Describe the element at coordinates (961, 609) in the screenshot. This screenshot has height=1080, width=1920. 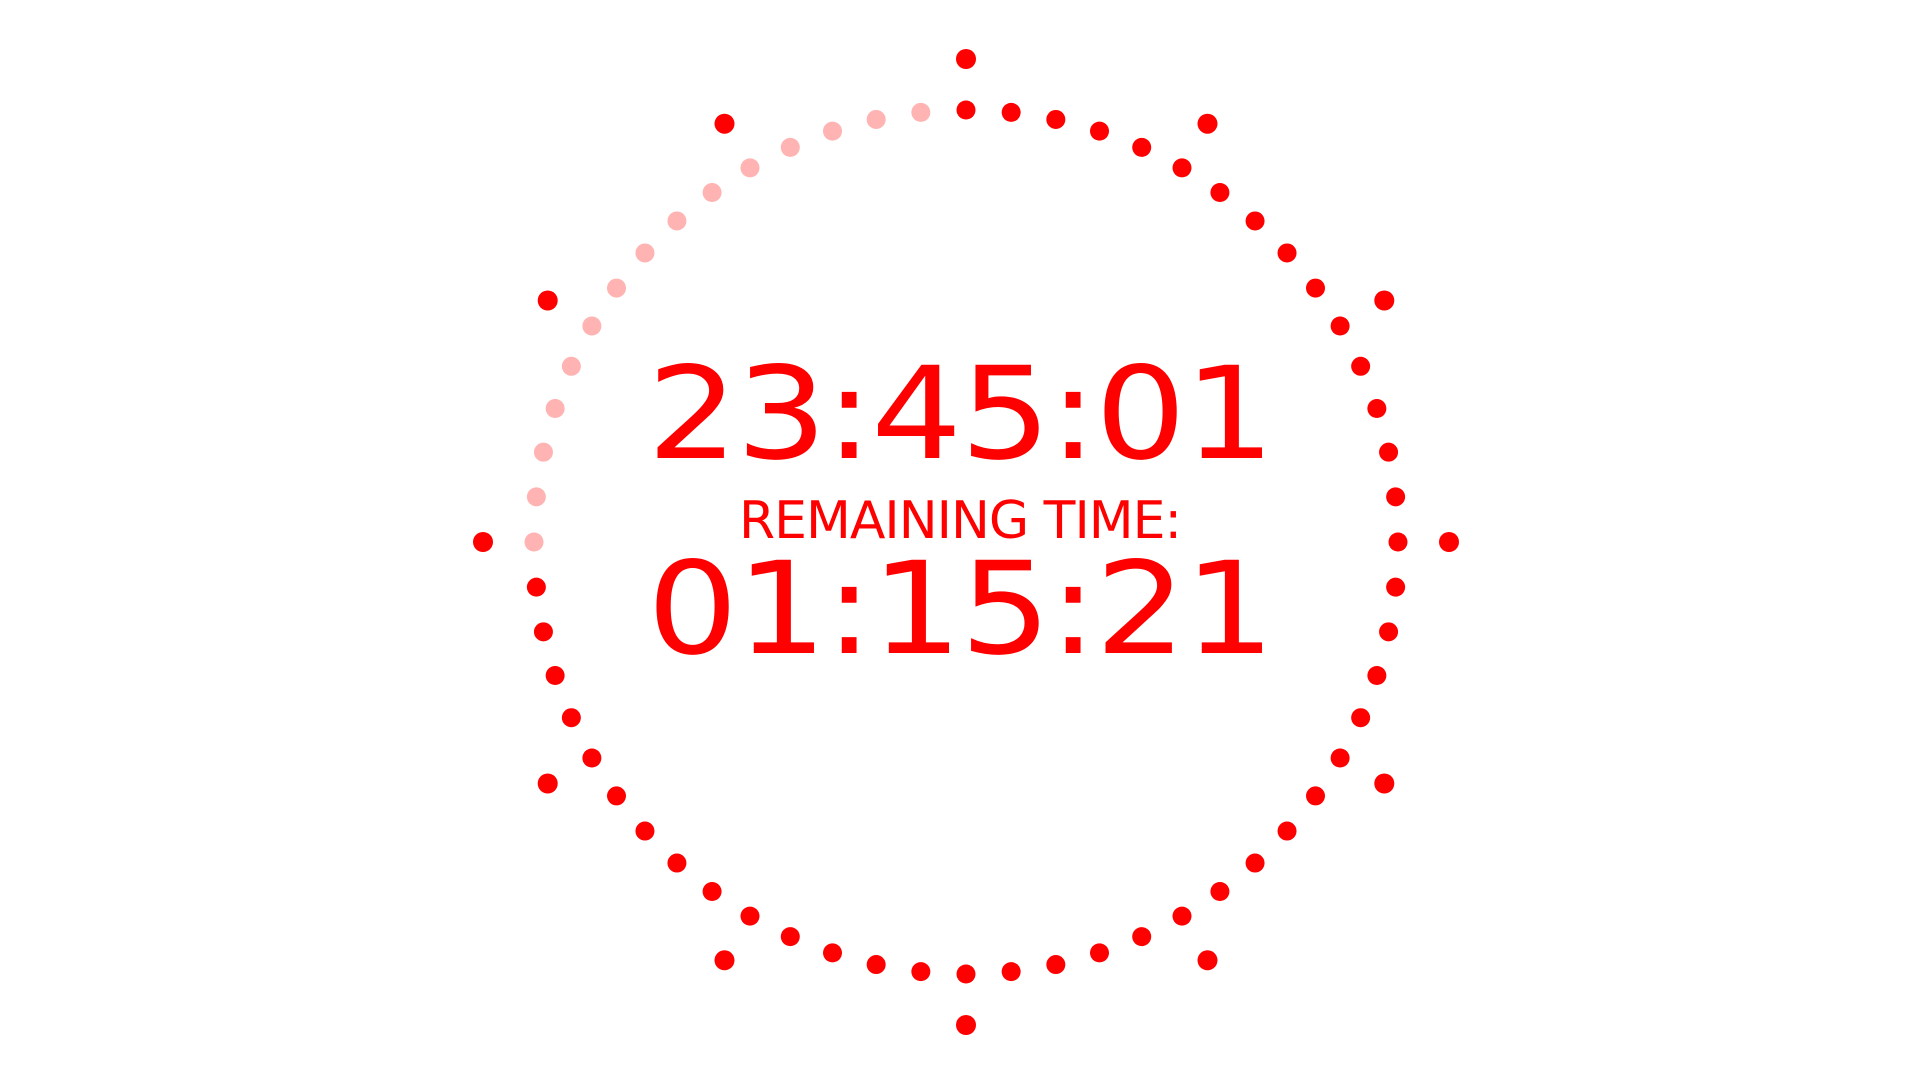
I see `remaining-time: 01:15:21` at that location.